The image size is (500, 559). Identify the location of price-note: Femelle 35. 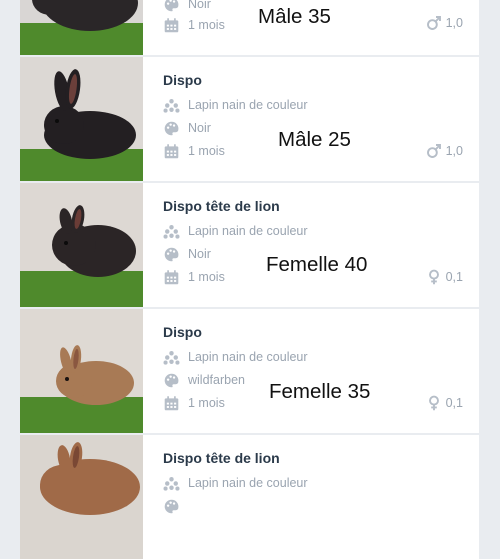
(320, 391).